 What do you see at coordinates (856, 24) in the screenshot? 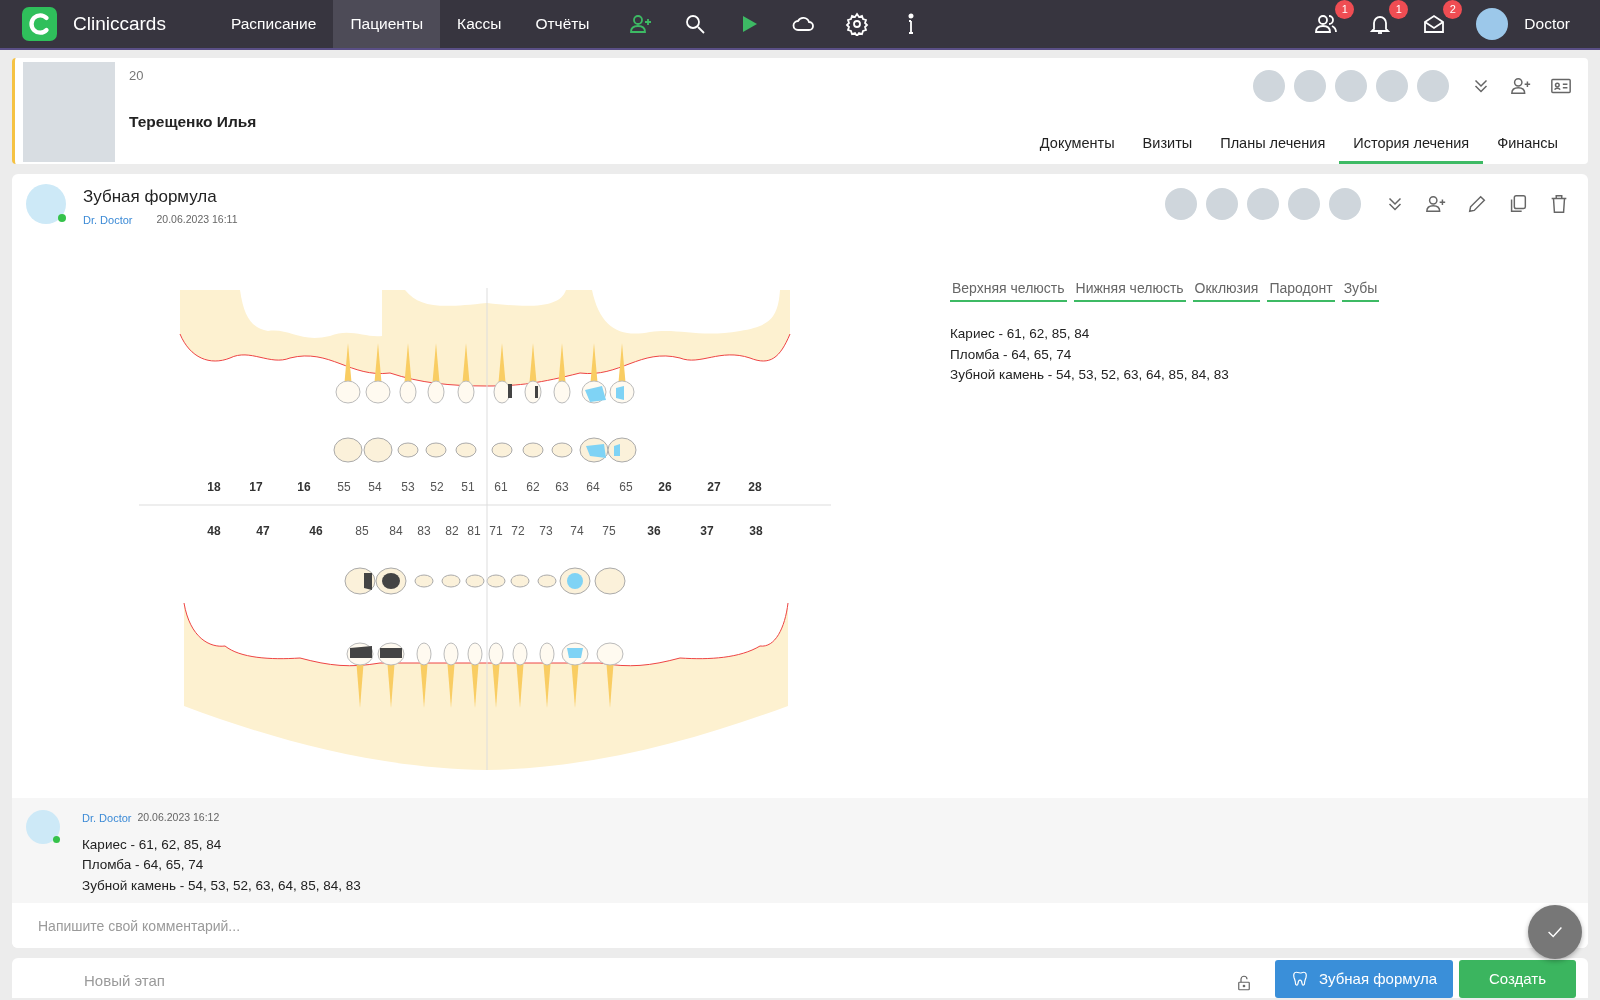
I see `settings-icon` at bounding box center [856, 24].